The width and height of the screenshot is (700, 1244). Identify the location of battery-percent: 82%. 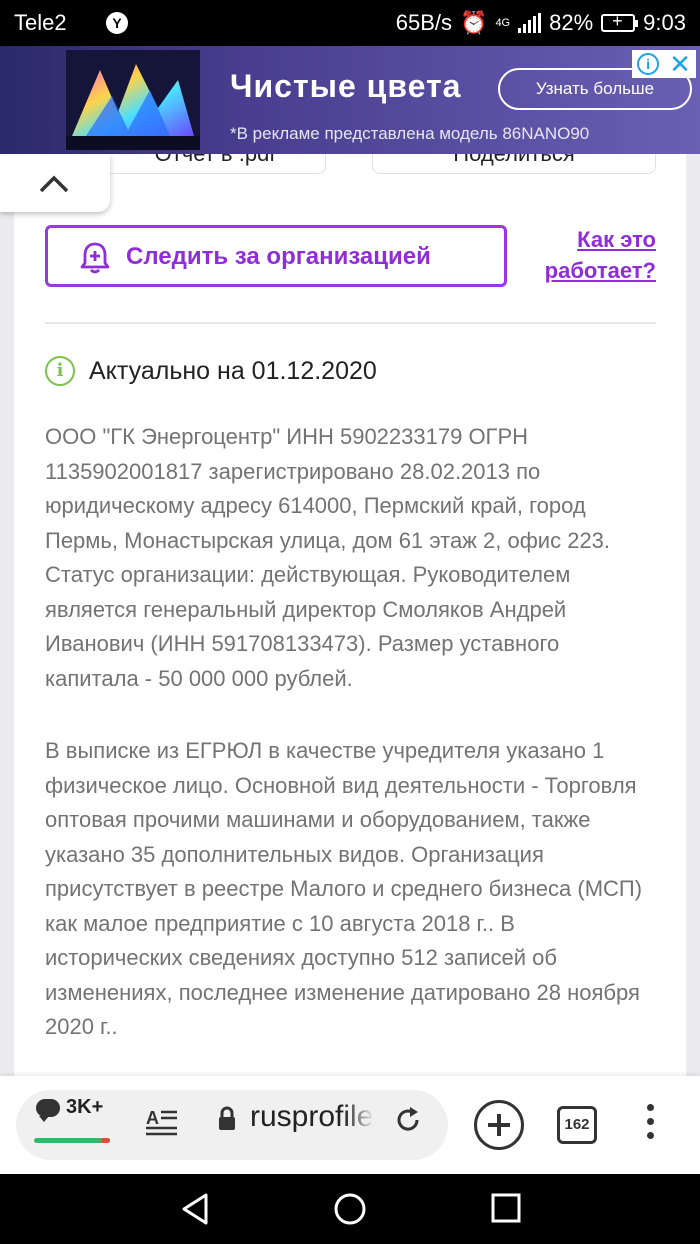
(571, 22).